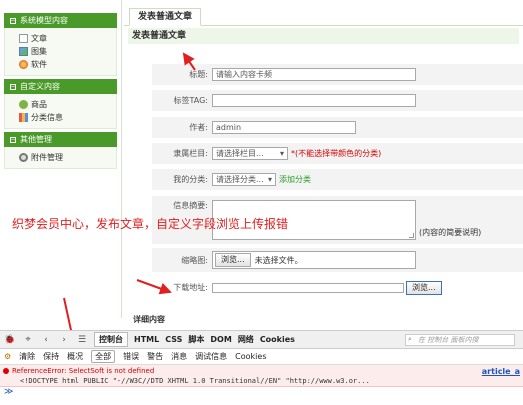 This screenshot has width=523, height=405. I want to click on sidebar-group-custom-content: − 自定义内容 商品 分类信息, so click(60, 104).